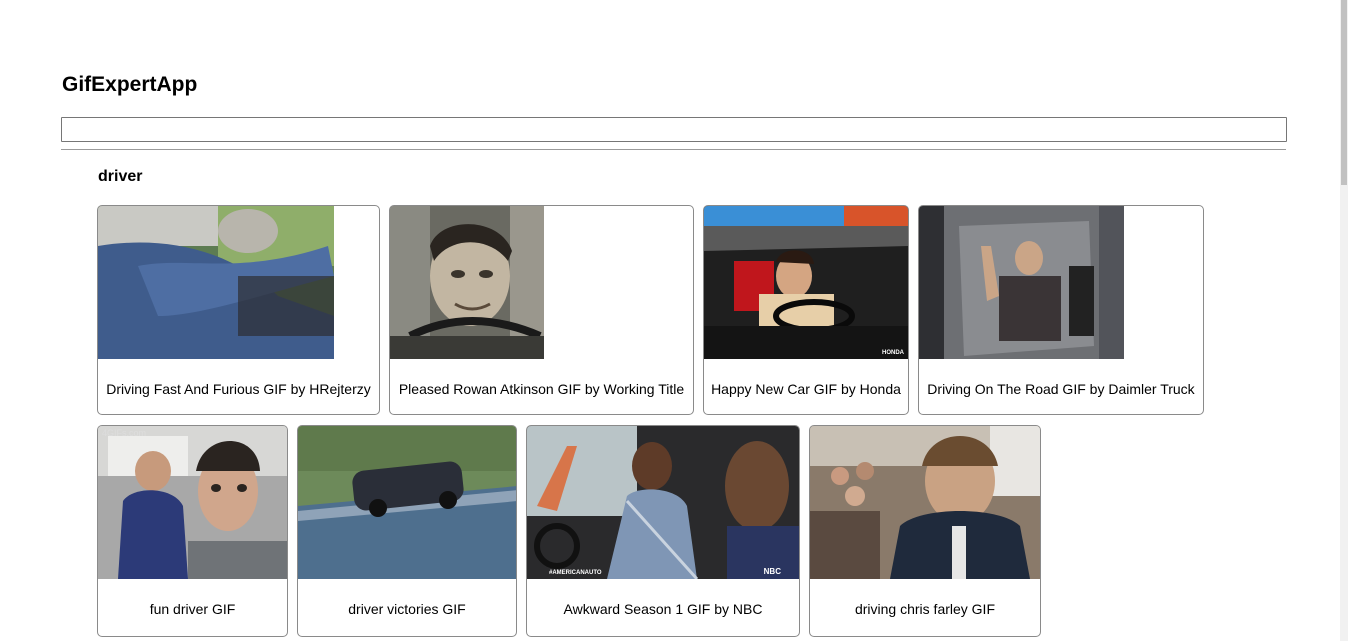  I want to click on gif-card: HONDA Happy New Car GIF by Honda, so click(806, 310).